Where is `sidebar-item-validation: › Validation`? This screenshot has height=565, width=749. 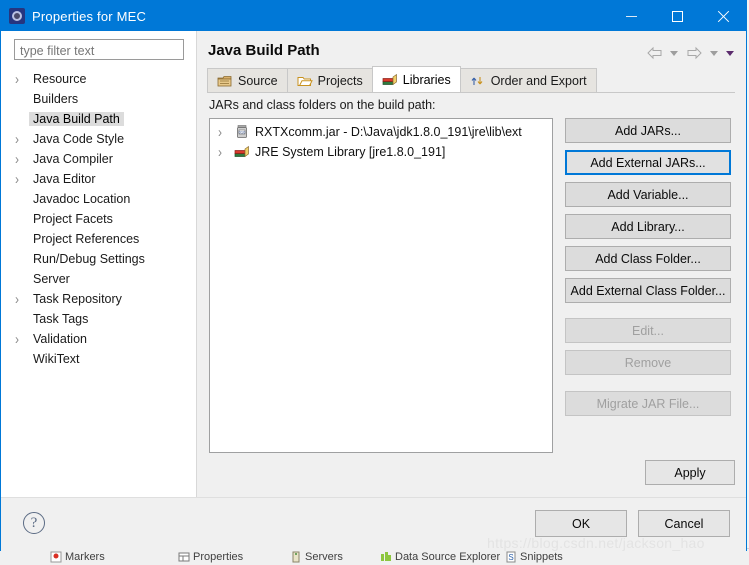 sidebar-item-validation: › Validation is located at coordinates (98, 339).